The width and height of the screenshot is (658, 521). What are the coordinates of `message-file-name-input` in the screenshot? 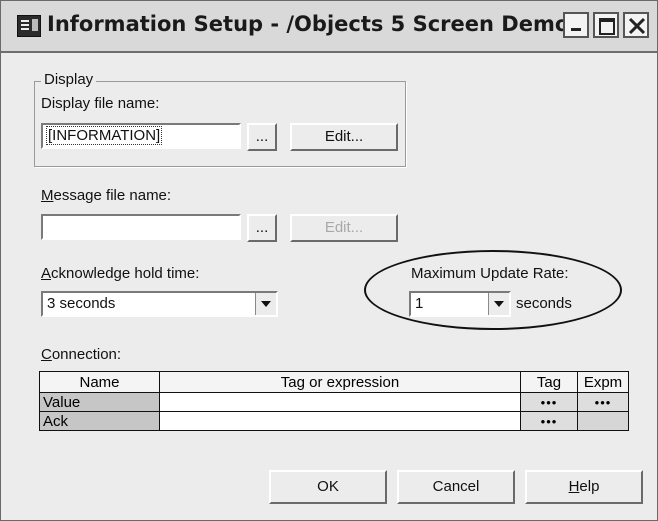 It's located at (141, 227).